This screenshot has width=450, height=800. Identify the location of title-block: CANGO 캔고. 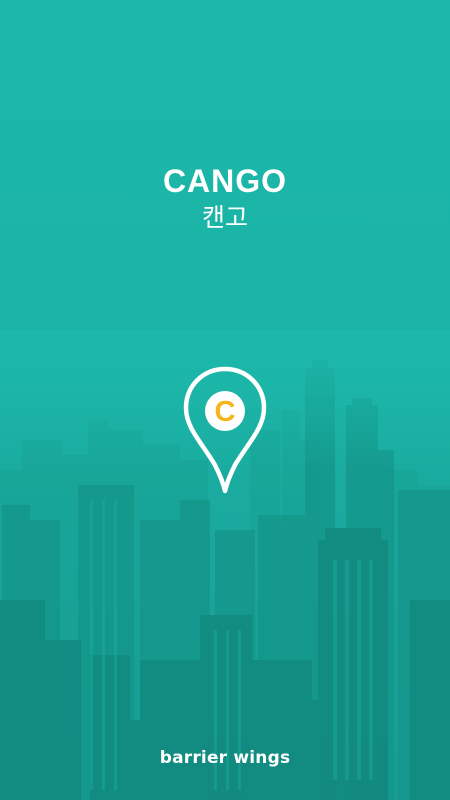
(225, 198).